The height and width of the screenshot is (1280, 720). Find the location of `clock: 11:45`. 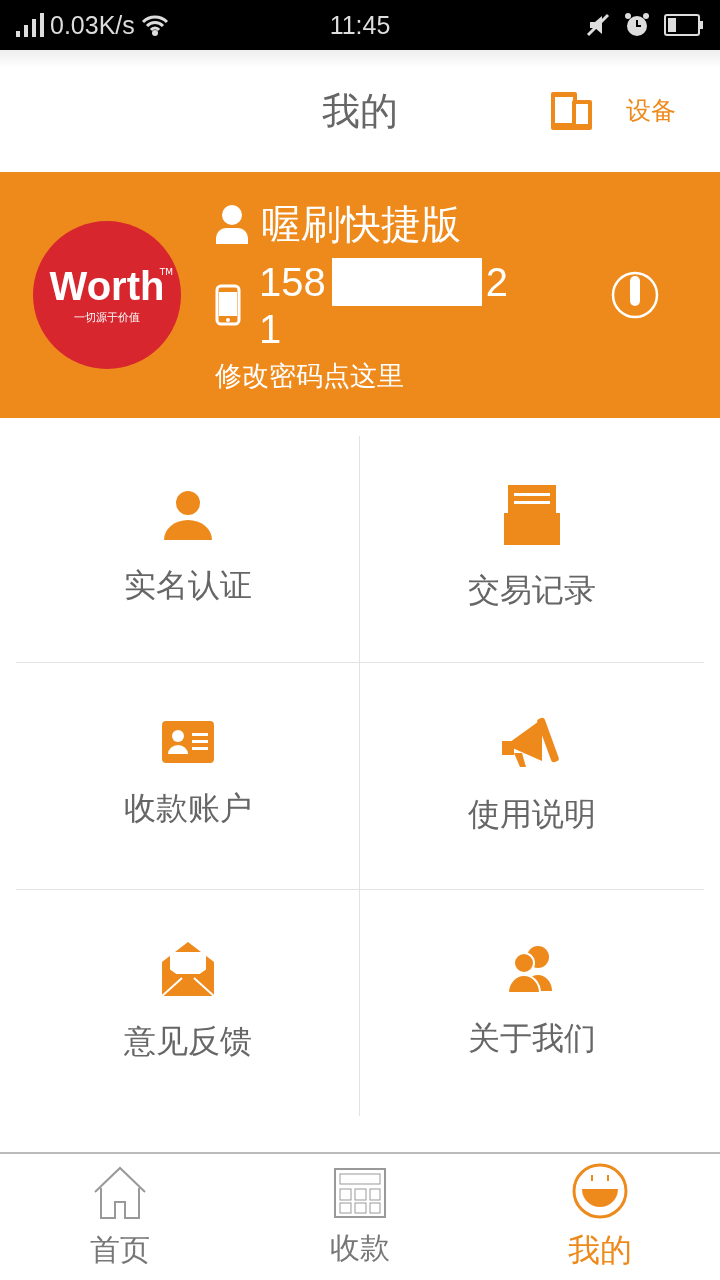

clock: 11:45 is located at coordinates (360, 25).